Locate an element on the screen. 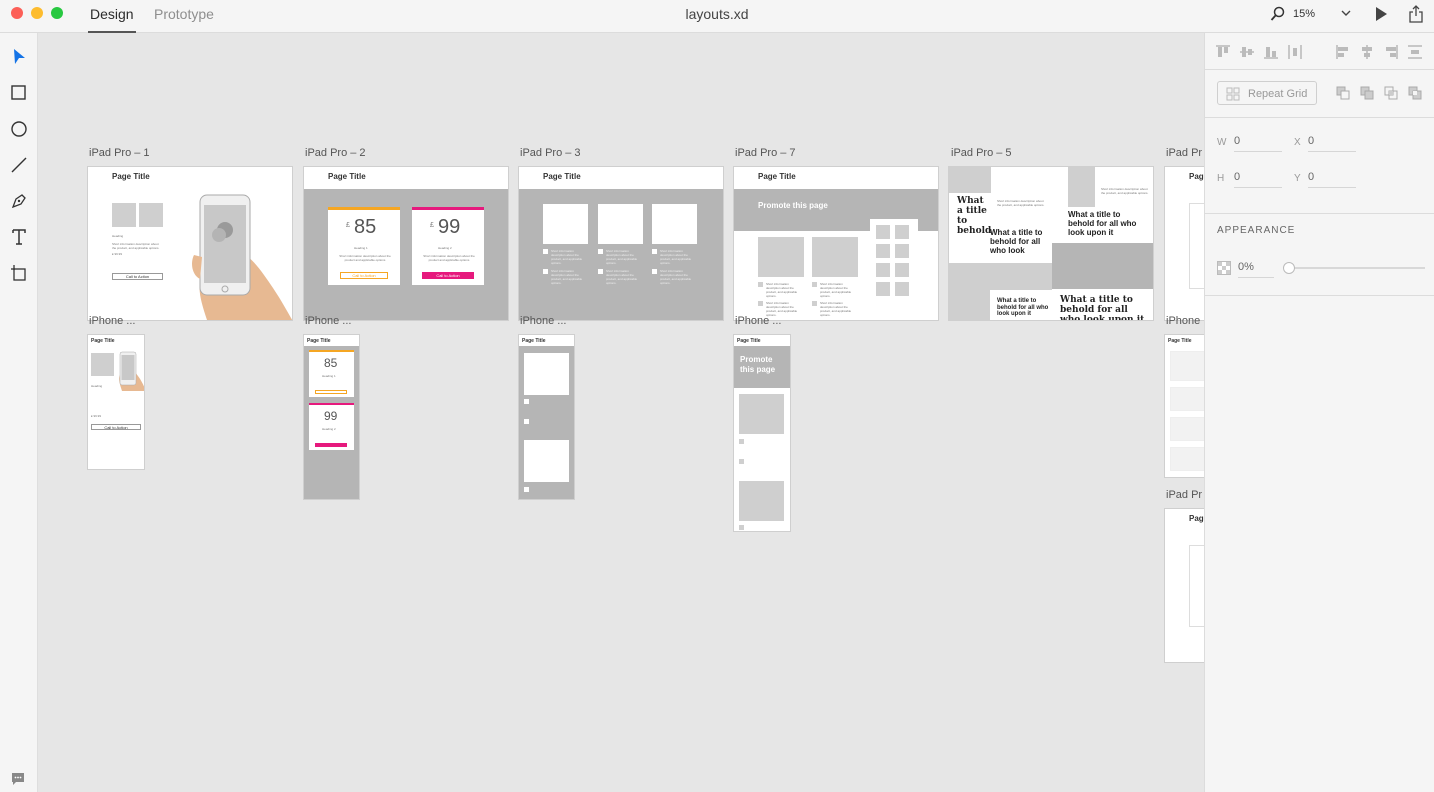  opacity-slider-track is located at coordinates (1357, 268).